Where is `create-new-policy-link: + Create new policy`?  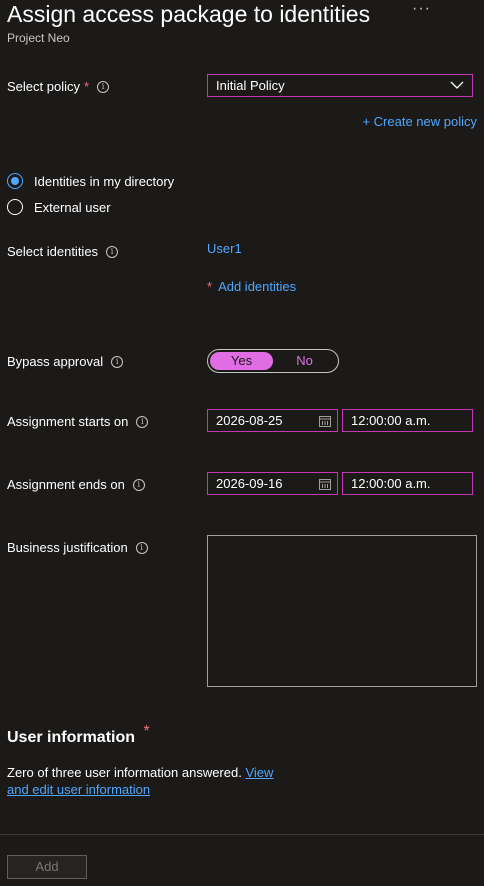
create-new-policy-link: + Create new policy is located at coordinates (419, 121).